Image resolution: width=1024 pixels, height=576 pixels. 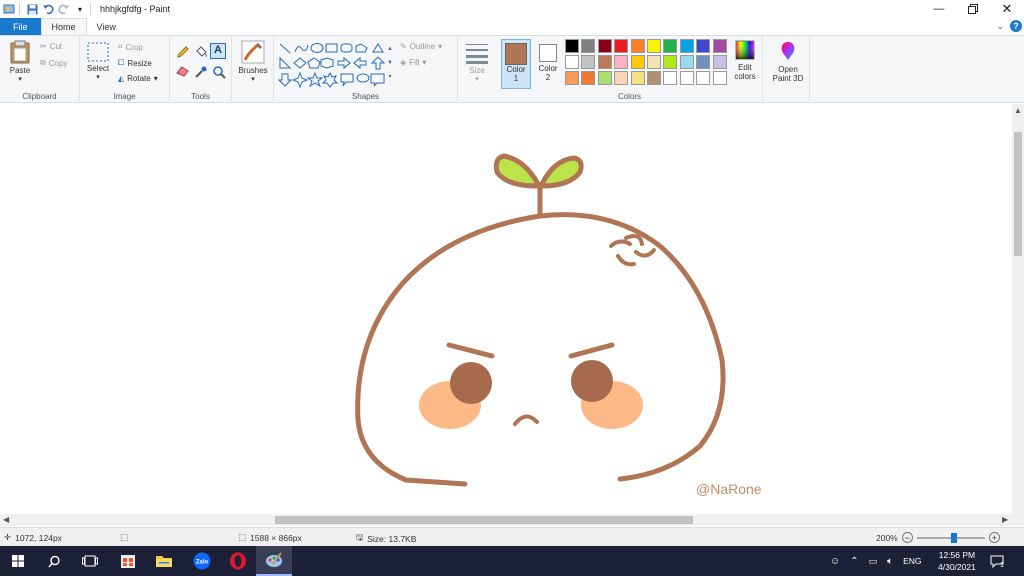 What do you see at coordinates (20, 61) in the screenshot?
I see `paste-button: Paste ▾` at bounding box center [20, 61].